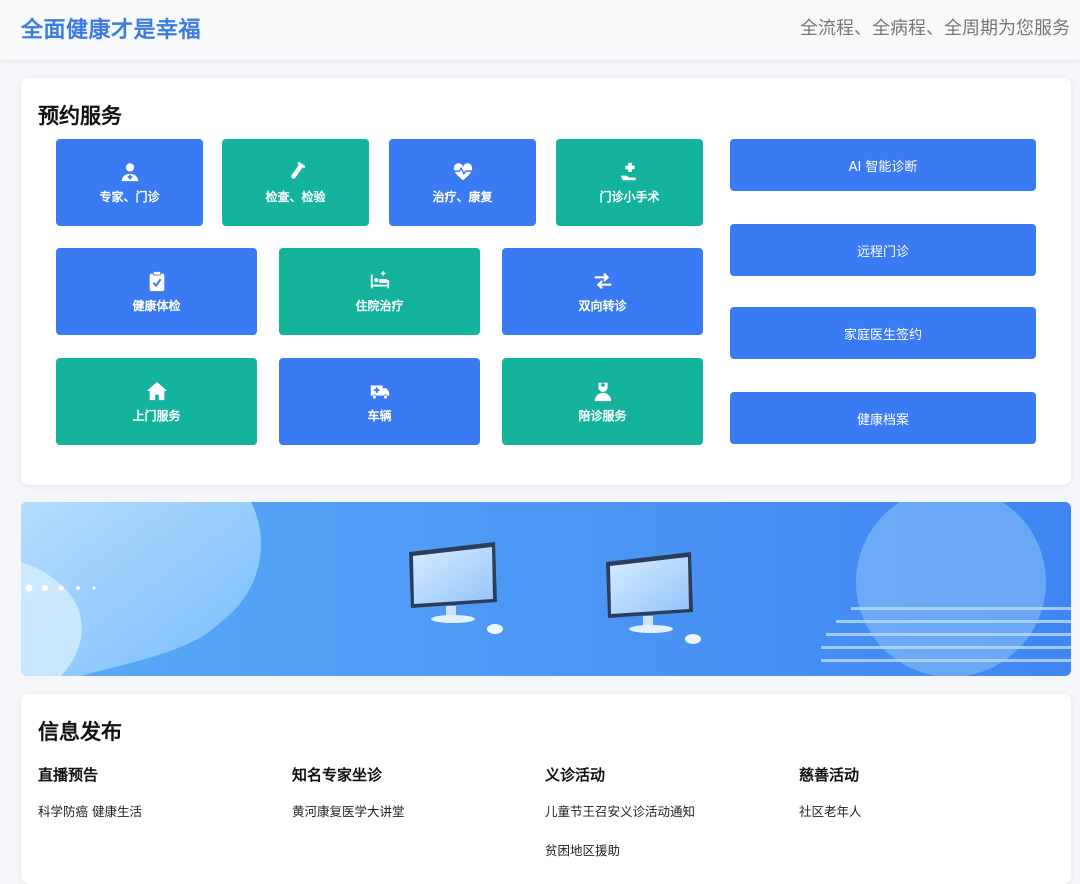  I want to click on list-item: 科学防癌 健康生活, so click(158, 810).